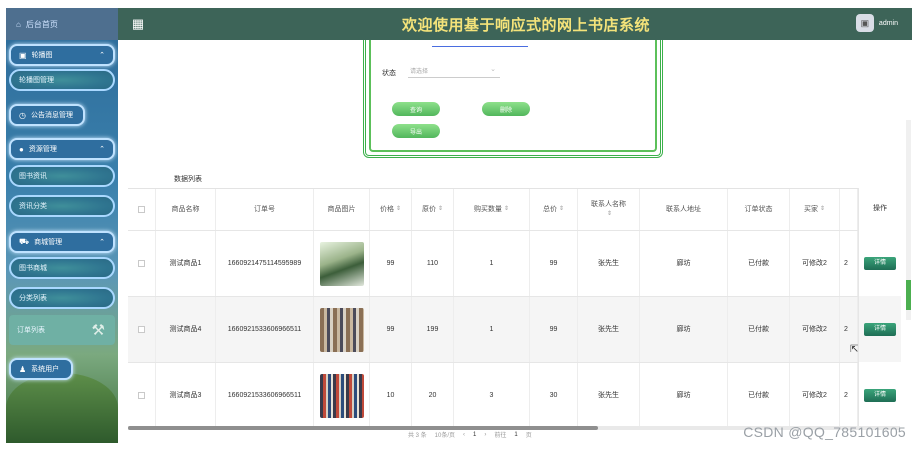 Image resolution: width=920 pixels, height=451 pixels. What do you see at coordinates (62, 24) in the screenshot?
I see `home-link: ⌂ 后台首页` at bounding box center [62, 24].